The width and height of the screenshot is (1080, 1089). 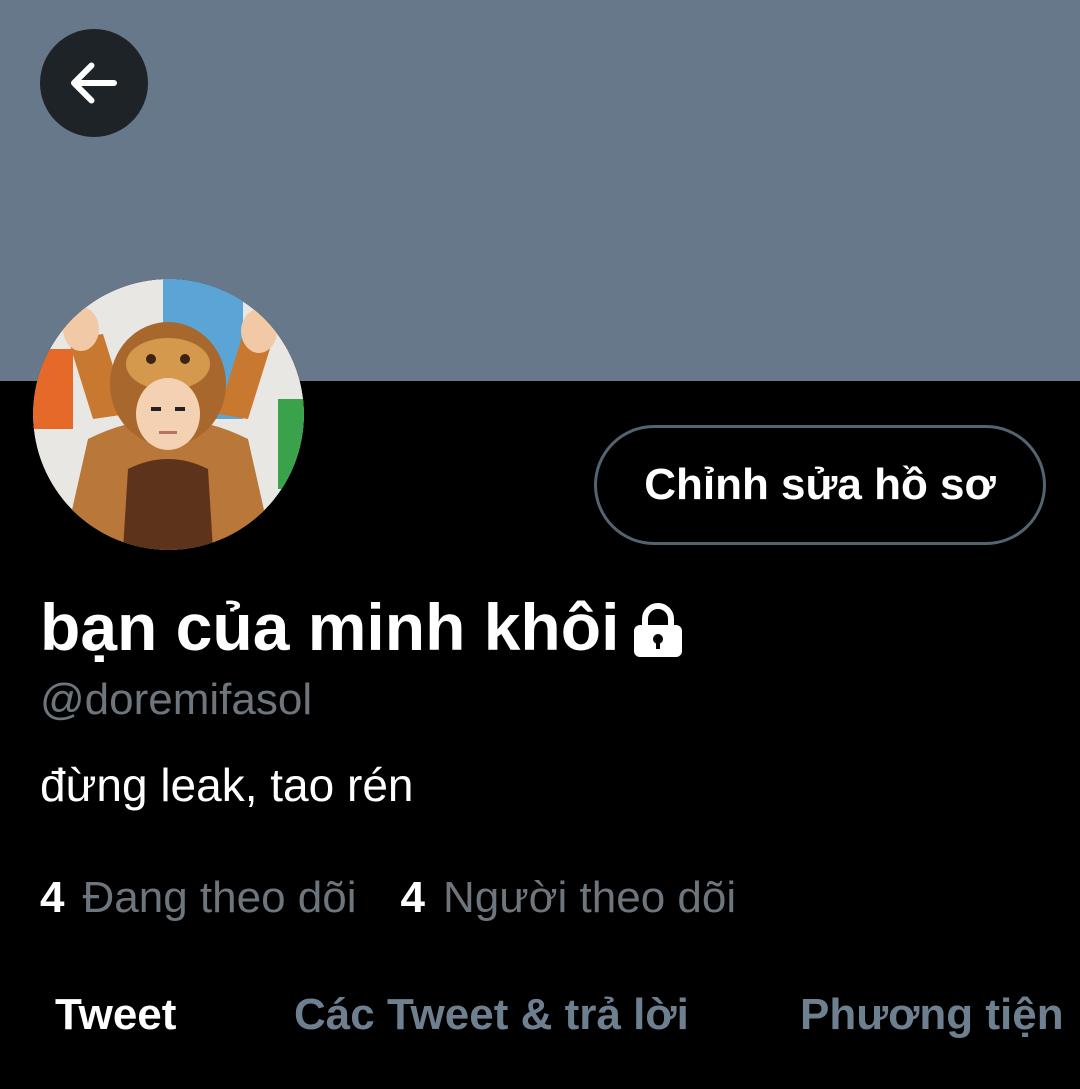 What do you see at coordinates (219, 897) in the screenshot?
I see `following-label: Đang theo dõi` at bounding box center [219, 897].